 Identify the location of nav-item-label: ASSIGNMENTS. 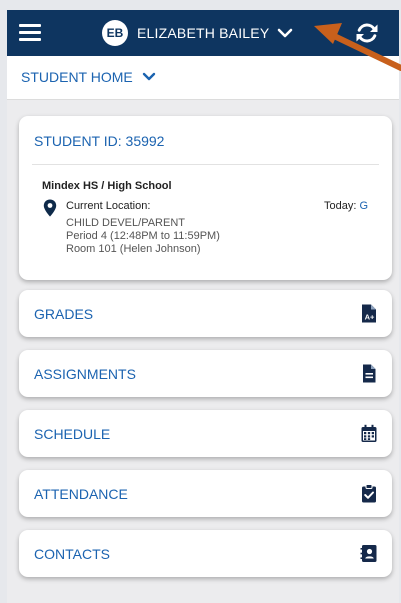
(85, 374).